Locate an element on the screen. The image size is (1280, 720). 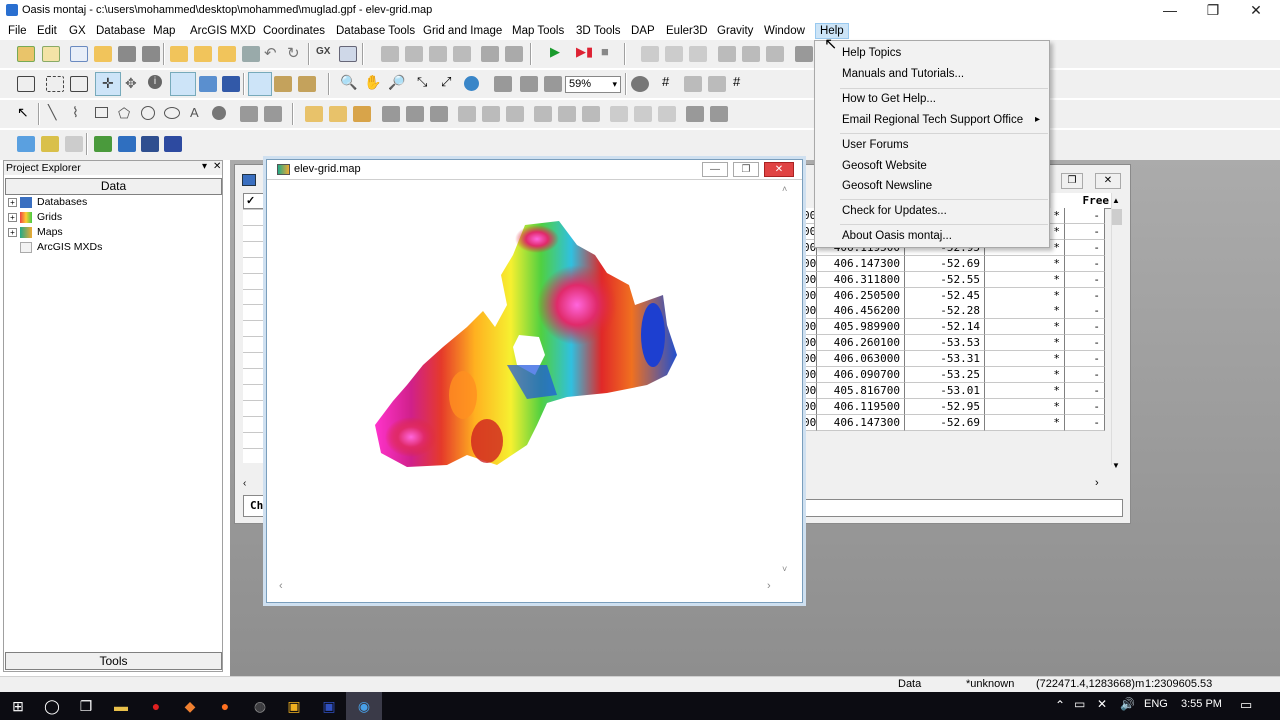
row-selector-column is located at coordinates (255, 336).